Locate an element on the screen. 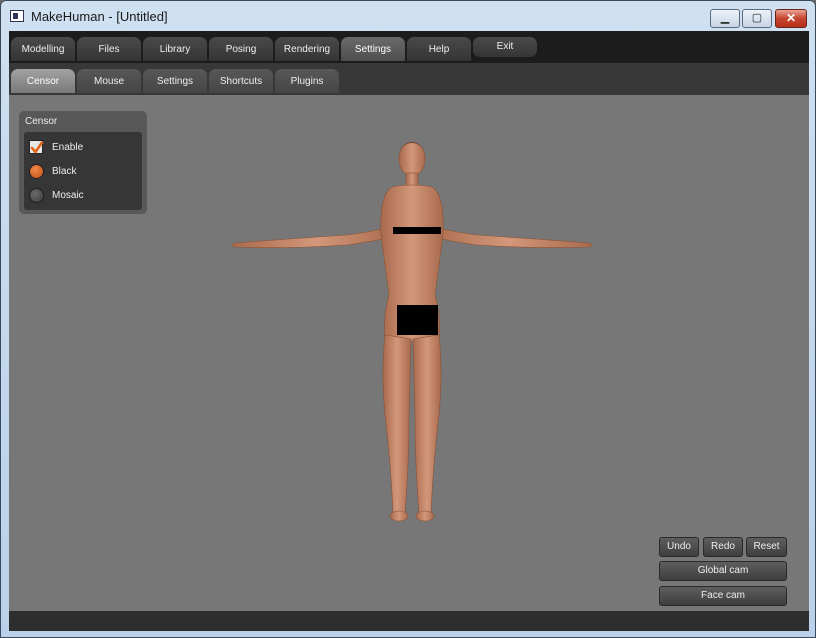 Image resolution: width=816 pixels, height=638 pixels. tab-settings: Settings is located at coordinates (373, 49).